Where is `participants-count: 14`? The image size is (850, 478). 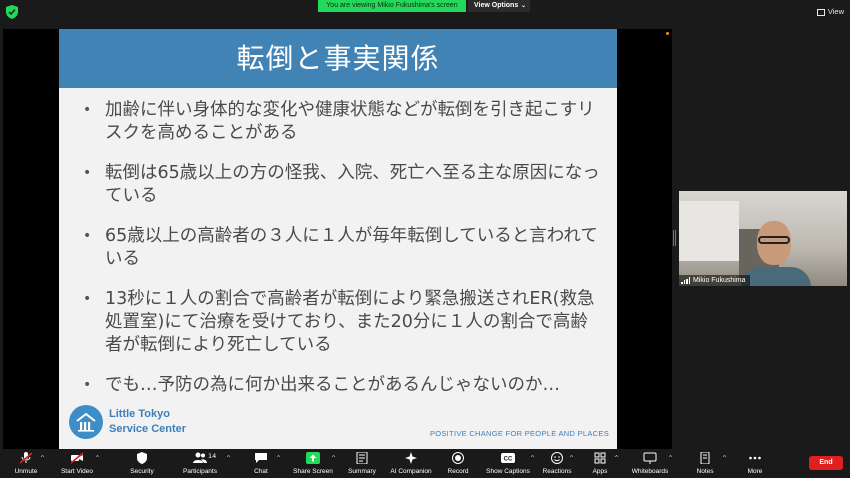
participants-count: 14 is located at coordinates (212, 456).